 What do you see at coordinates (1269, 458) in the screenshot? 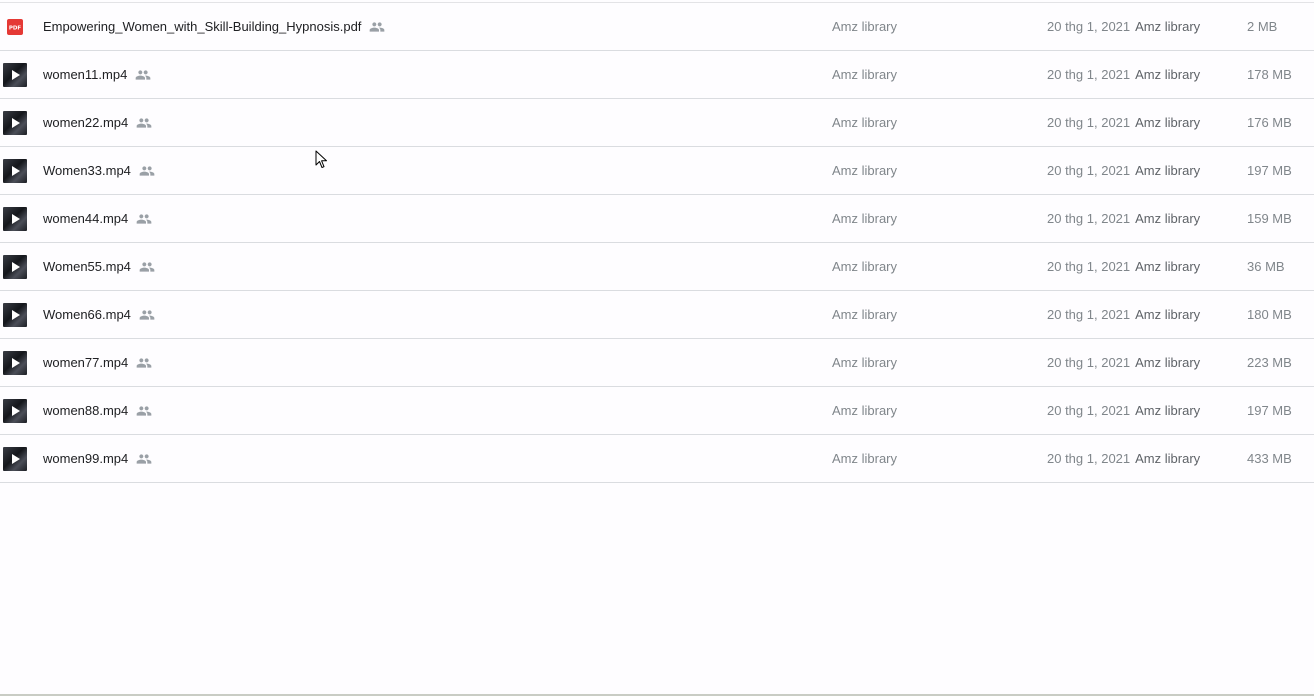
I see `size-cell: 433 MB` at bounding box center [1269, 458].